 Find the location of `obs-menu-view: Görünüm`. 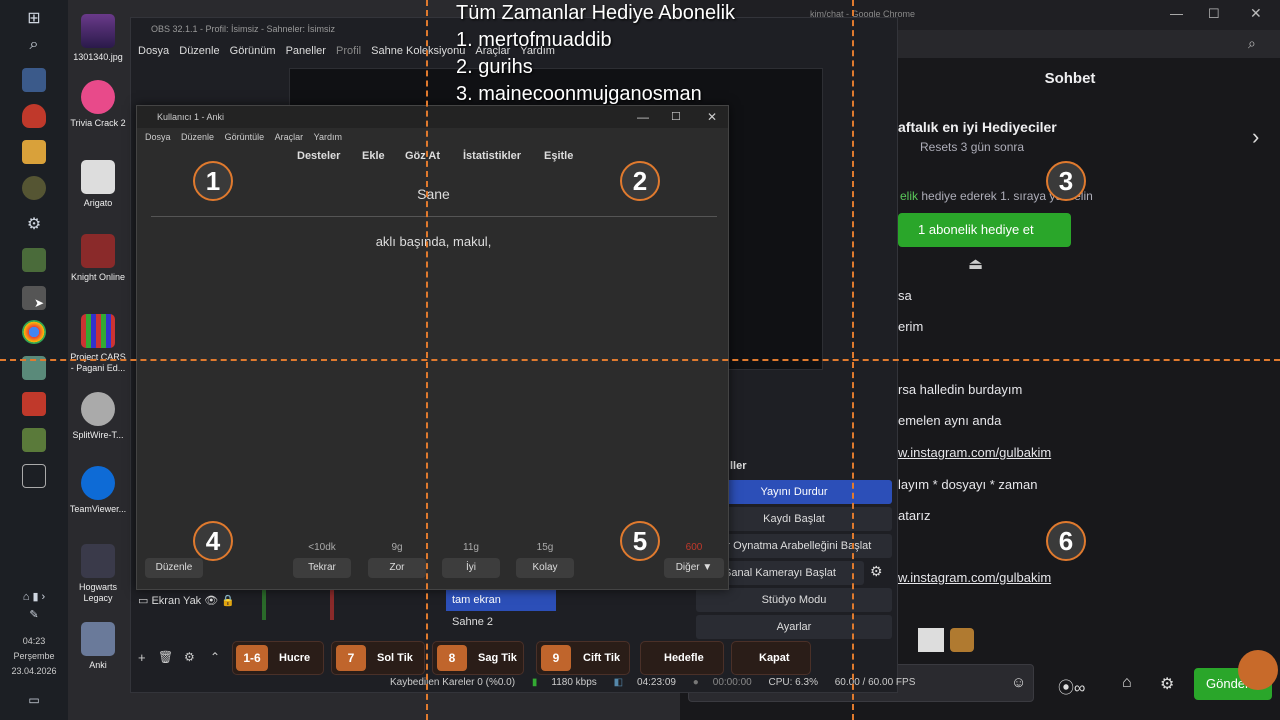

obs-menu-view: Görünüm is located at coordinates (253, 51).